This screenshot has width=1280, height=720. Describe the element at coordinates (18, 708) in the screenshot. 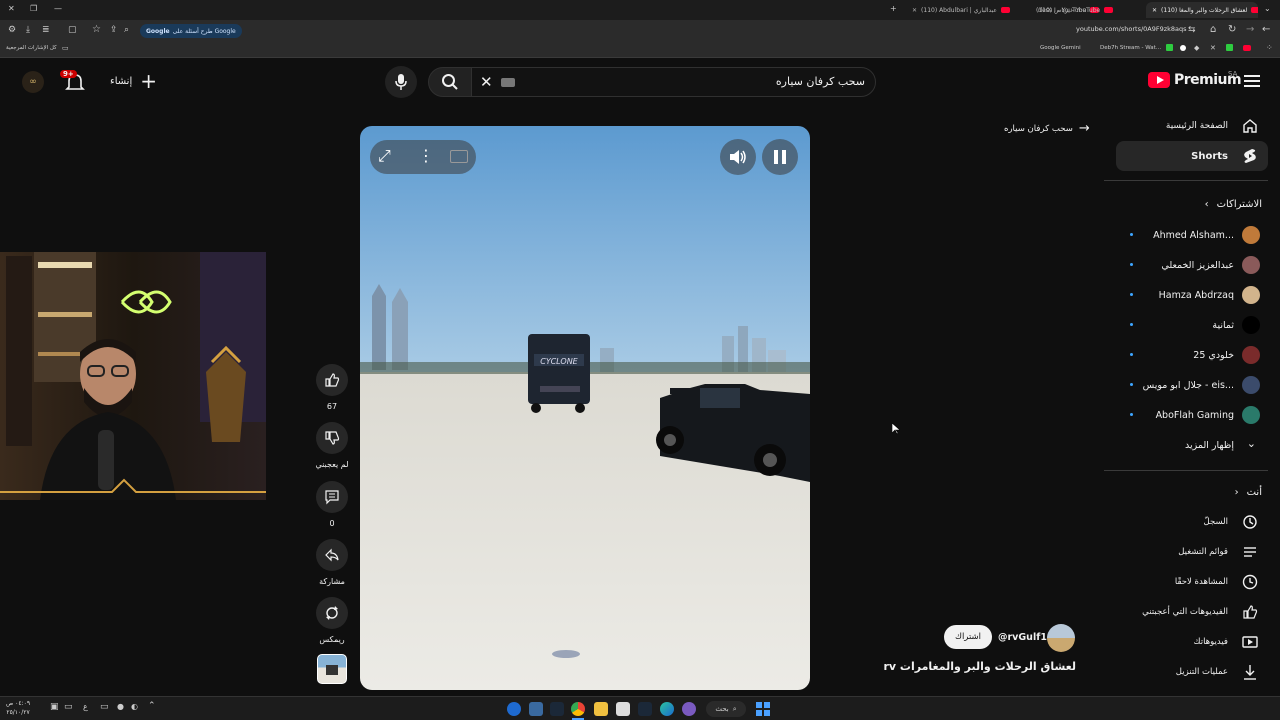

I see `clock: ٠٤:٠٩ ص ٢٥/١٠/٢٧` at that location.